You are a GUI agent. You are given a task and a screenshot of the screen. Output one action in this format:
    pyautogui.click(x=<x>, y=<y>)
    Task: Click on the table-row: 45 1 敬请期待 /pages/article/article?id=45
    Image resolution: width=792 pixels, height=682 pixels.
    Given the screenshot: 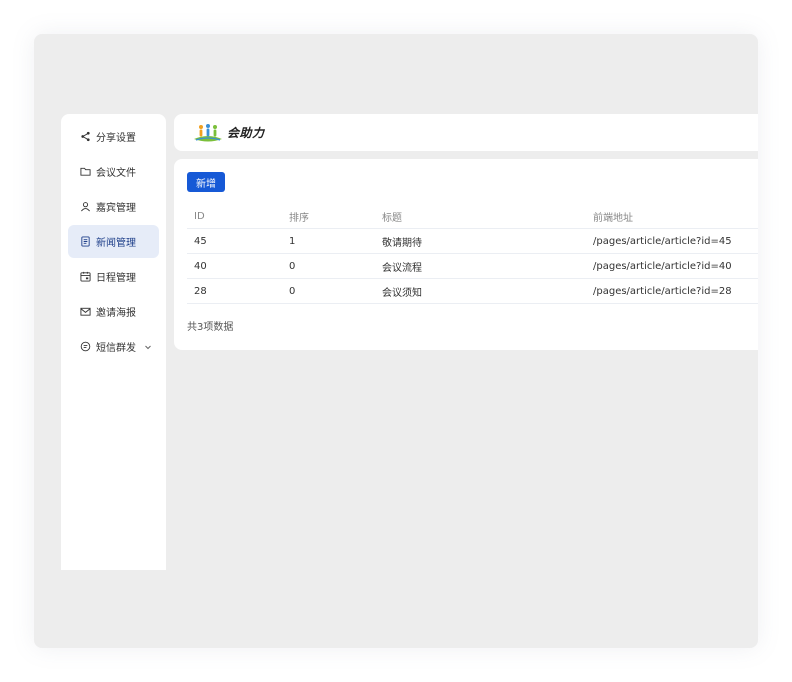 What is the action you would take?
    pyautogui.click(x=472, y=241)
    